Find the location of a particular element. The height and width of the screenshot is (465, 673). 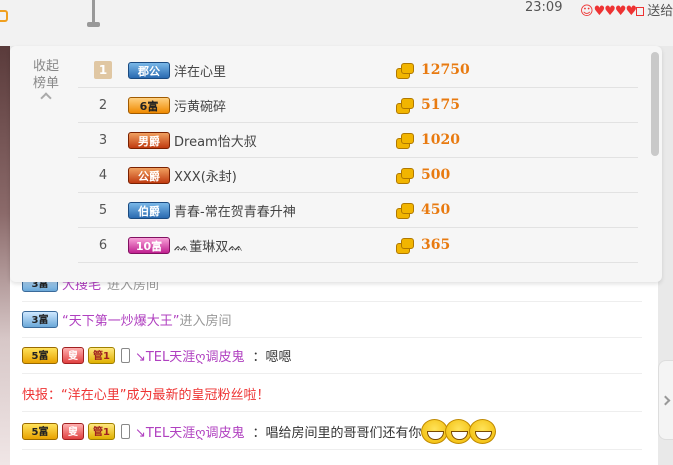

noble-badge: 郡公 is located at coordinates (149, 70).